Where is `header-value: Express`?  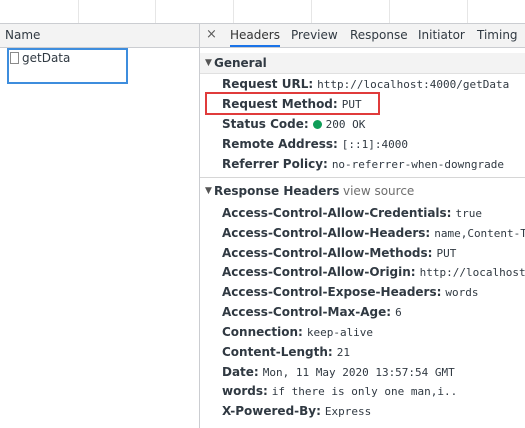 header-value: Express is located at coordinates (348, 411).